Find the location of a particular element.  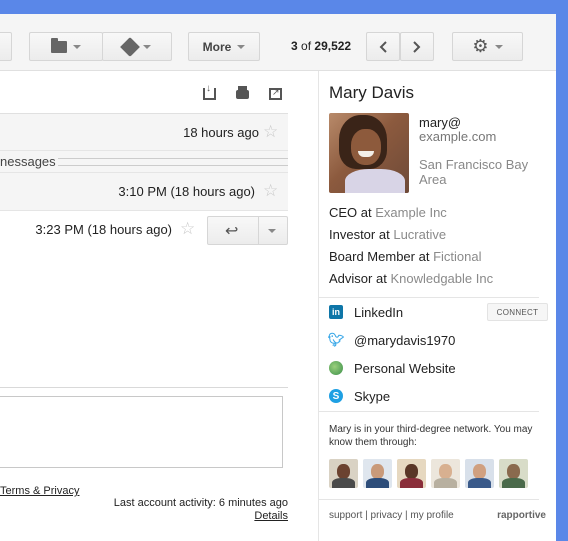

last-account-activity: Last account activity: 6 minutes ago is located at coordinates (200, 503).